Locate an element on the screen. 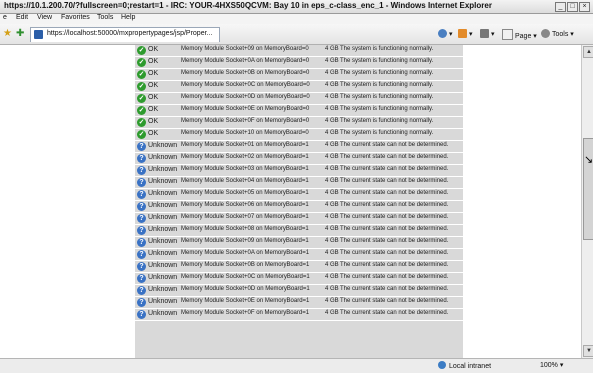 The width and height of the screenshot is (593, 373). scroll-down-arrow-icon: ▼ is located at coordinates (588, 351).